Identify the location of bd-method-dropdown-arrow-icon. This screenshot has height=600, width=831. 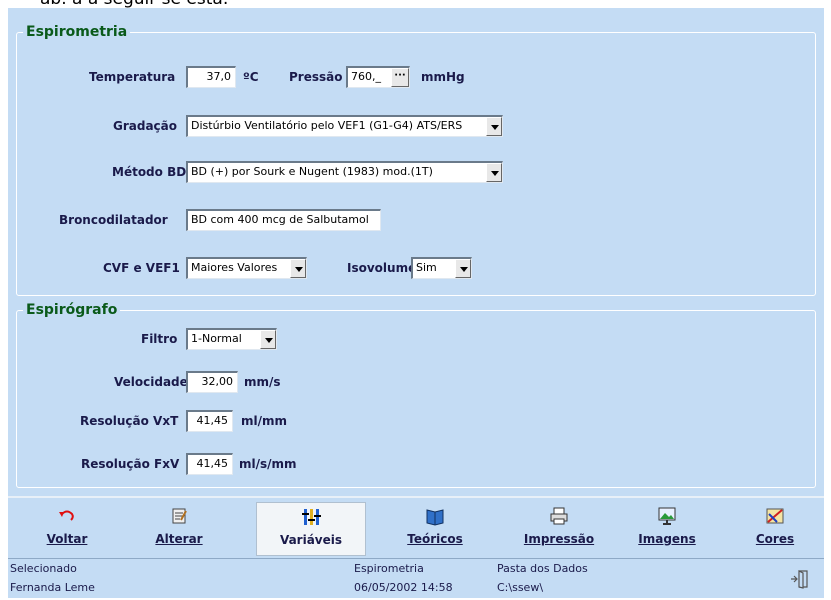
(494, 172).